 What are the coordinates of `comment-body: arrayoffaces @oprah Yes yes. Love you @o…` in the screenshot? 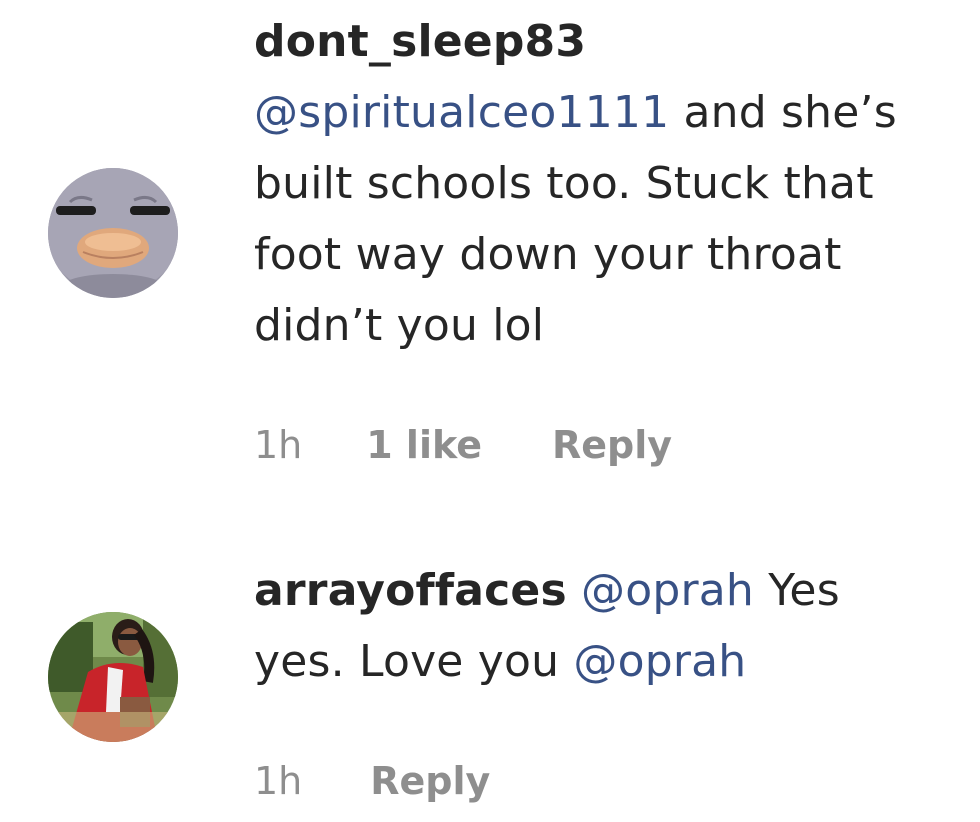 It's located at (587, 626).